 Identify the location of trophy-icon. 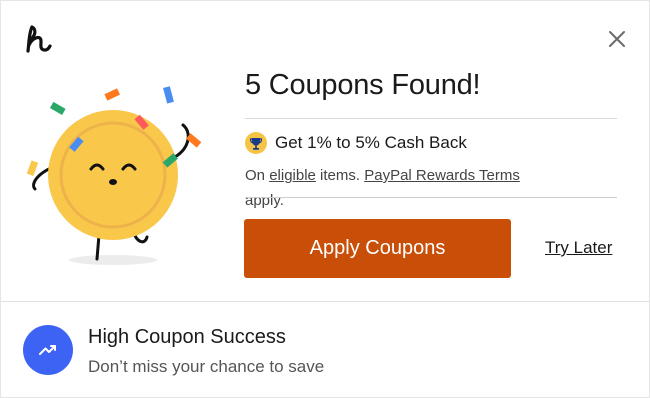
(256, 143).